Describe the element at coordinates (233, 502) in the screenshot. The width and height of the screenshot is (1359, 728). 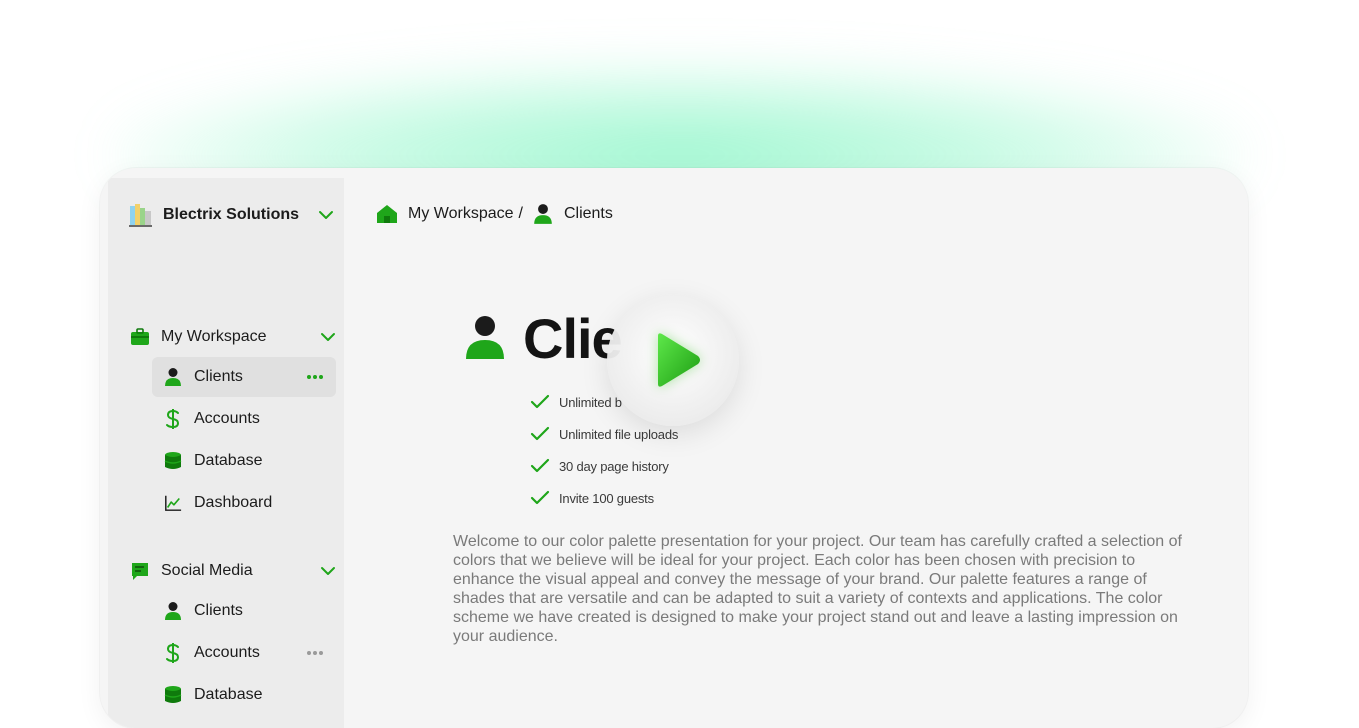
I see `sidebar-item-label: Dashboard` at that location.